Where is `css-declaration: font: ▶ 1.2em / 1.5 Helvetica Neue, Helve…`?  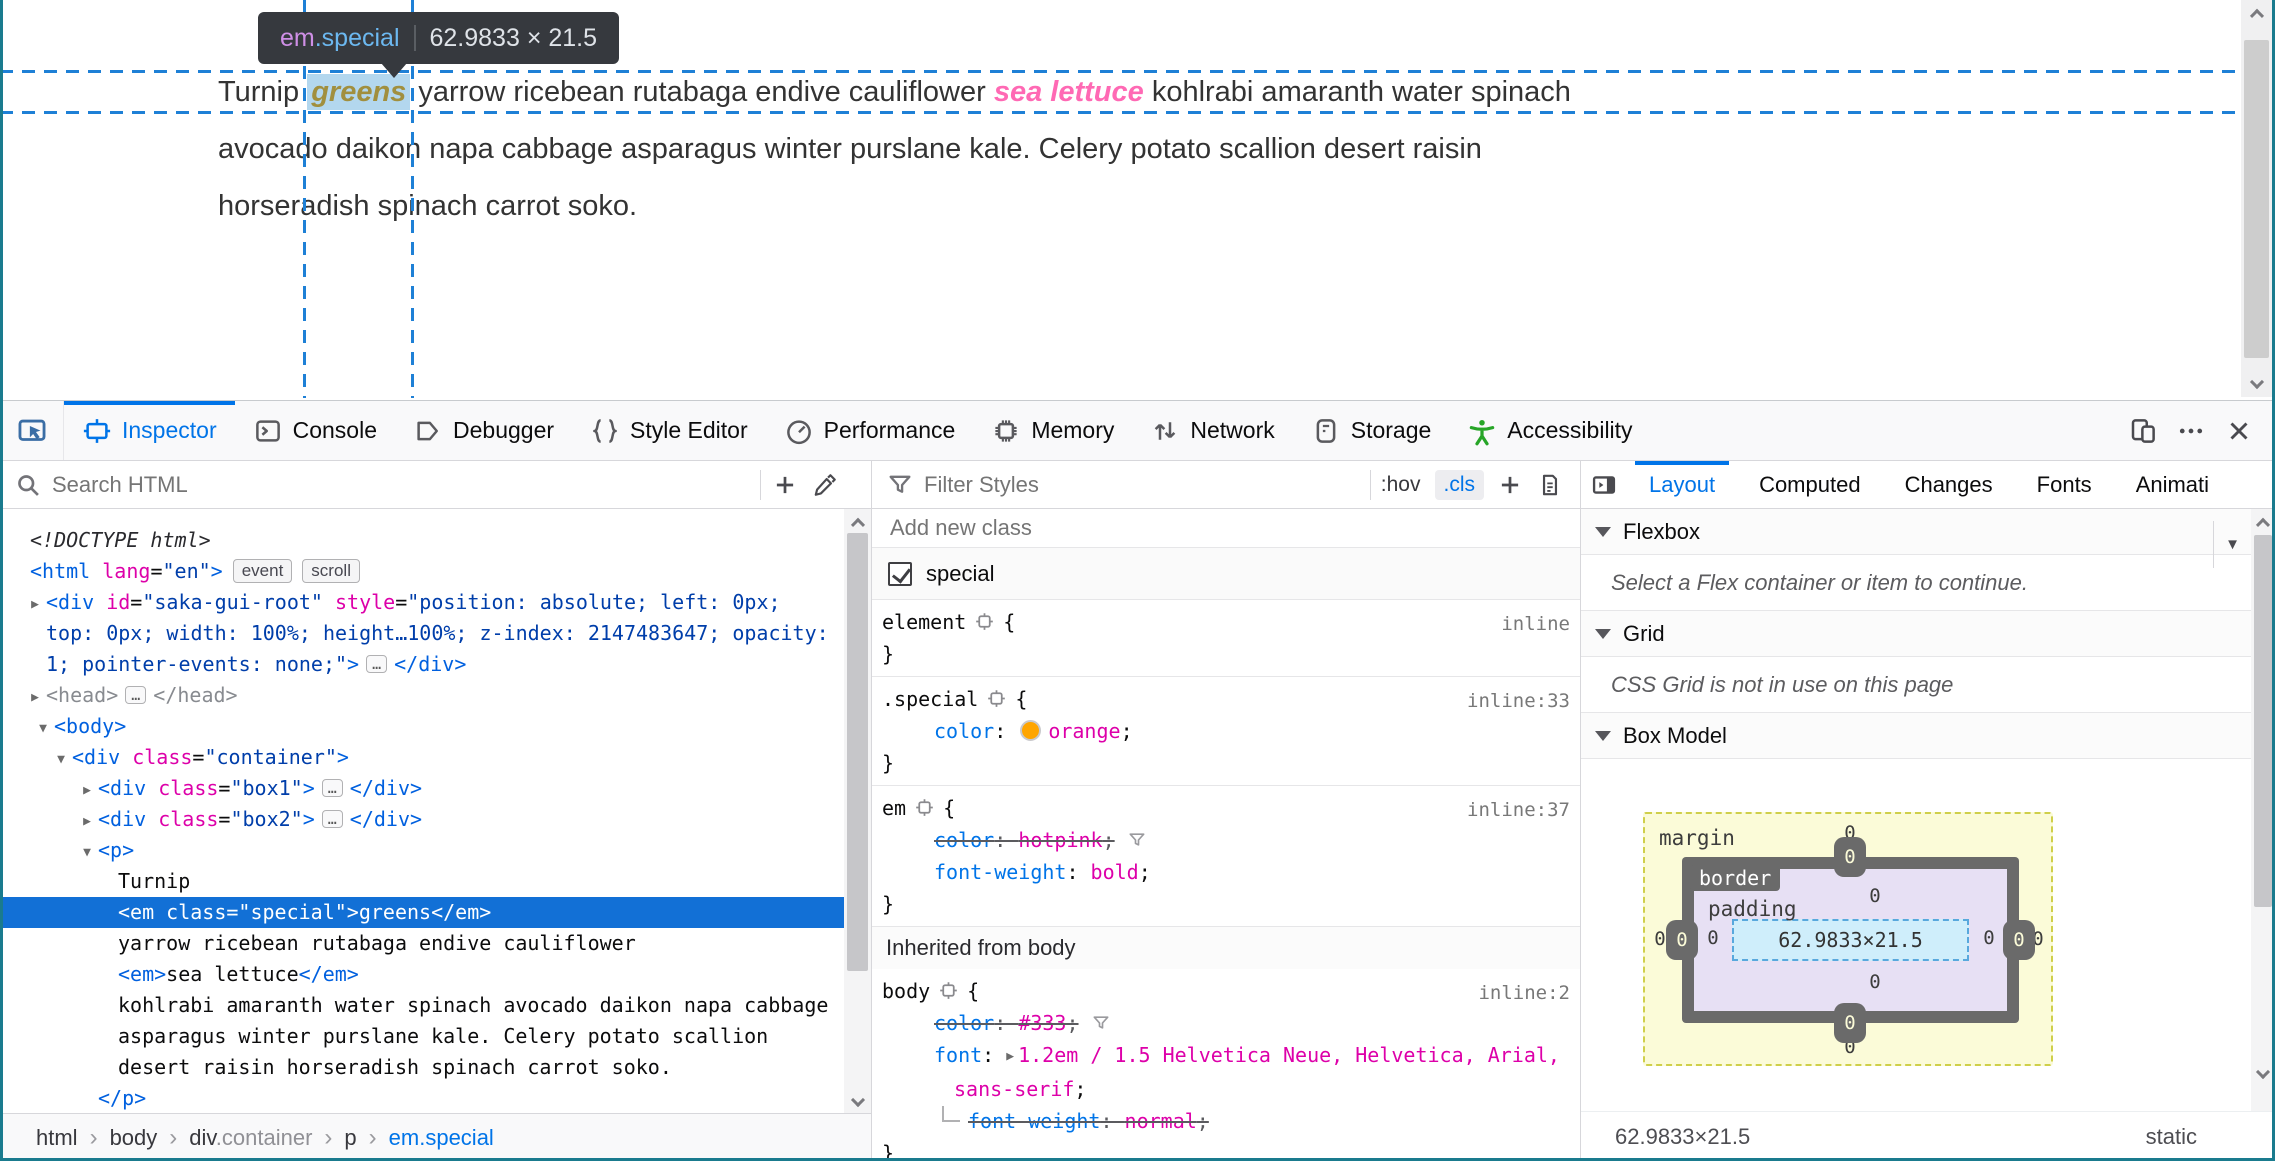 css-declaration: font: ▶ 1.2em / 1.5 Helvetica Neue, Helve… is located at coordinates (1231, 1056).